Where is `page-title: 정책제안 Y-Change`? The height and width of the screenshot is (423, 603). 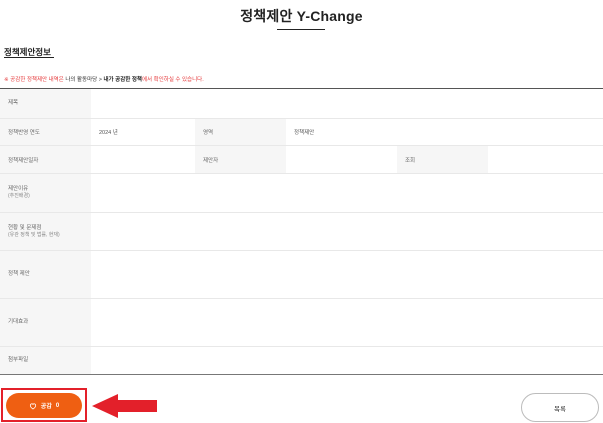 page-title: 정책제안 Y-Change is located at coordinates (301, 16).